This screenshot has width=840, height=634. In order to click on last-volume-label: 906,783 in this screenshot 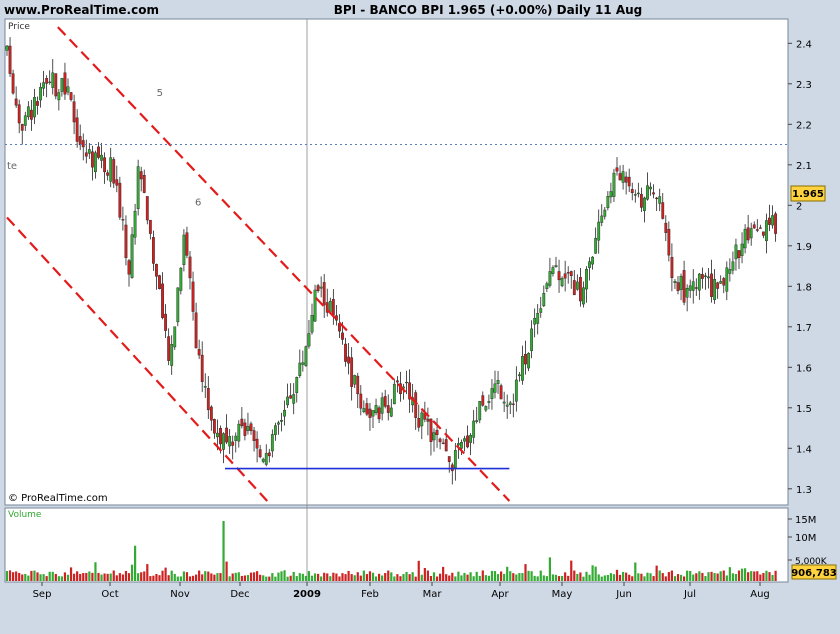, I will do `click(814, 573)`.